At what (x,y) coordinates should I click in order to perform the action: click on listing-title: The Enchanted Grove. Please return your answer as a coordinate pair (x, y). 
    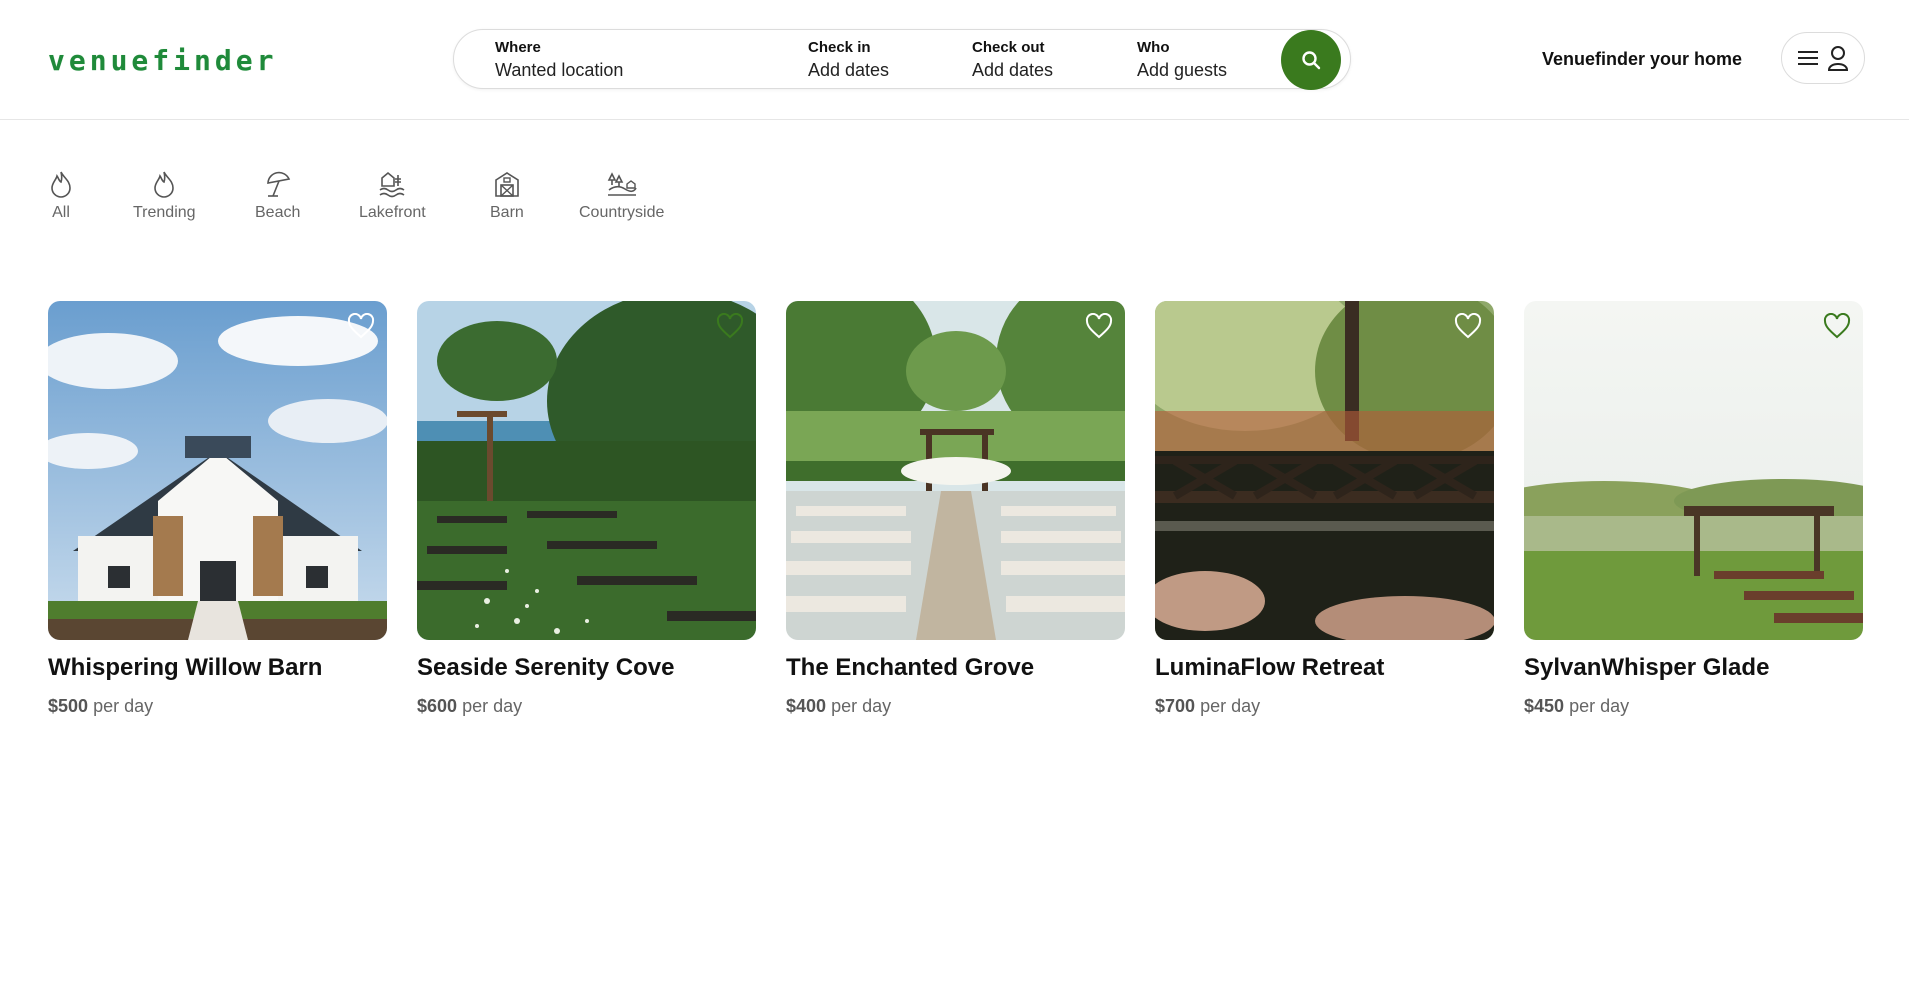
    Looking at the image, I should click on (955, 668).